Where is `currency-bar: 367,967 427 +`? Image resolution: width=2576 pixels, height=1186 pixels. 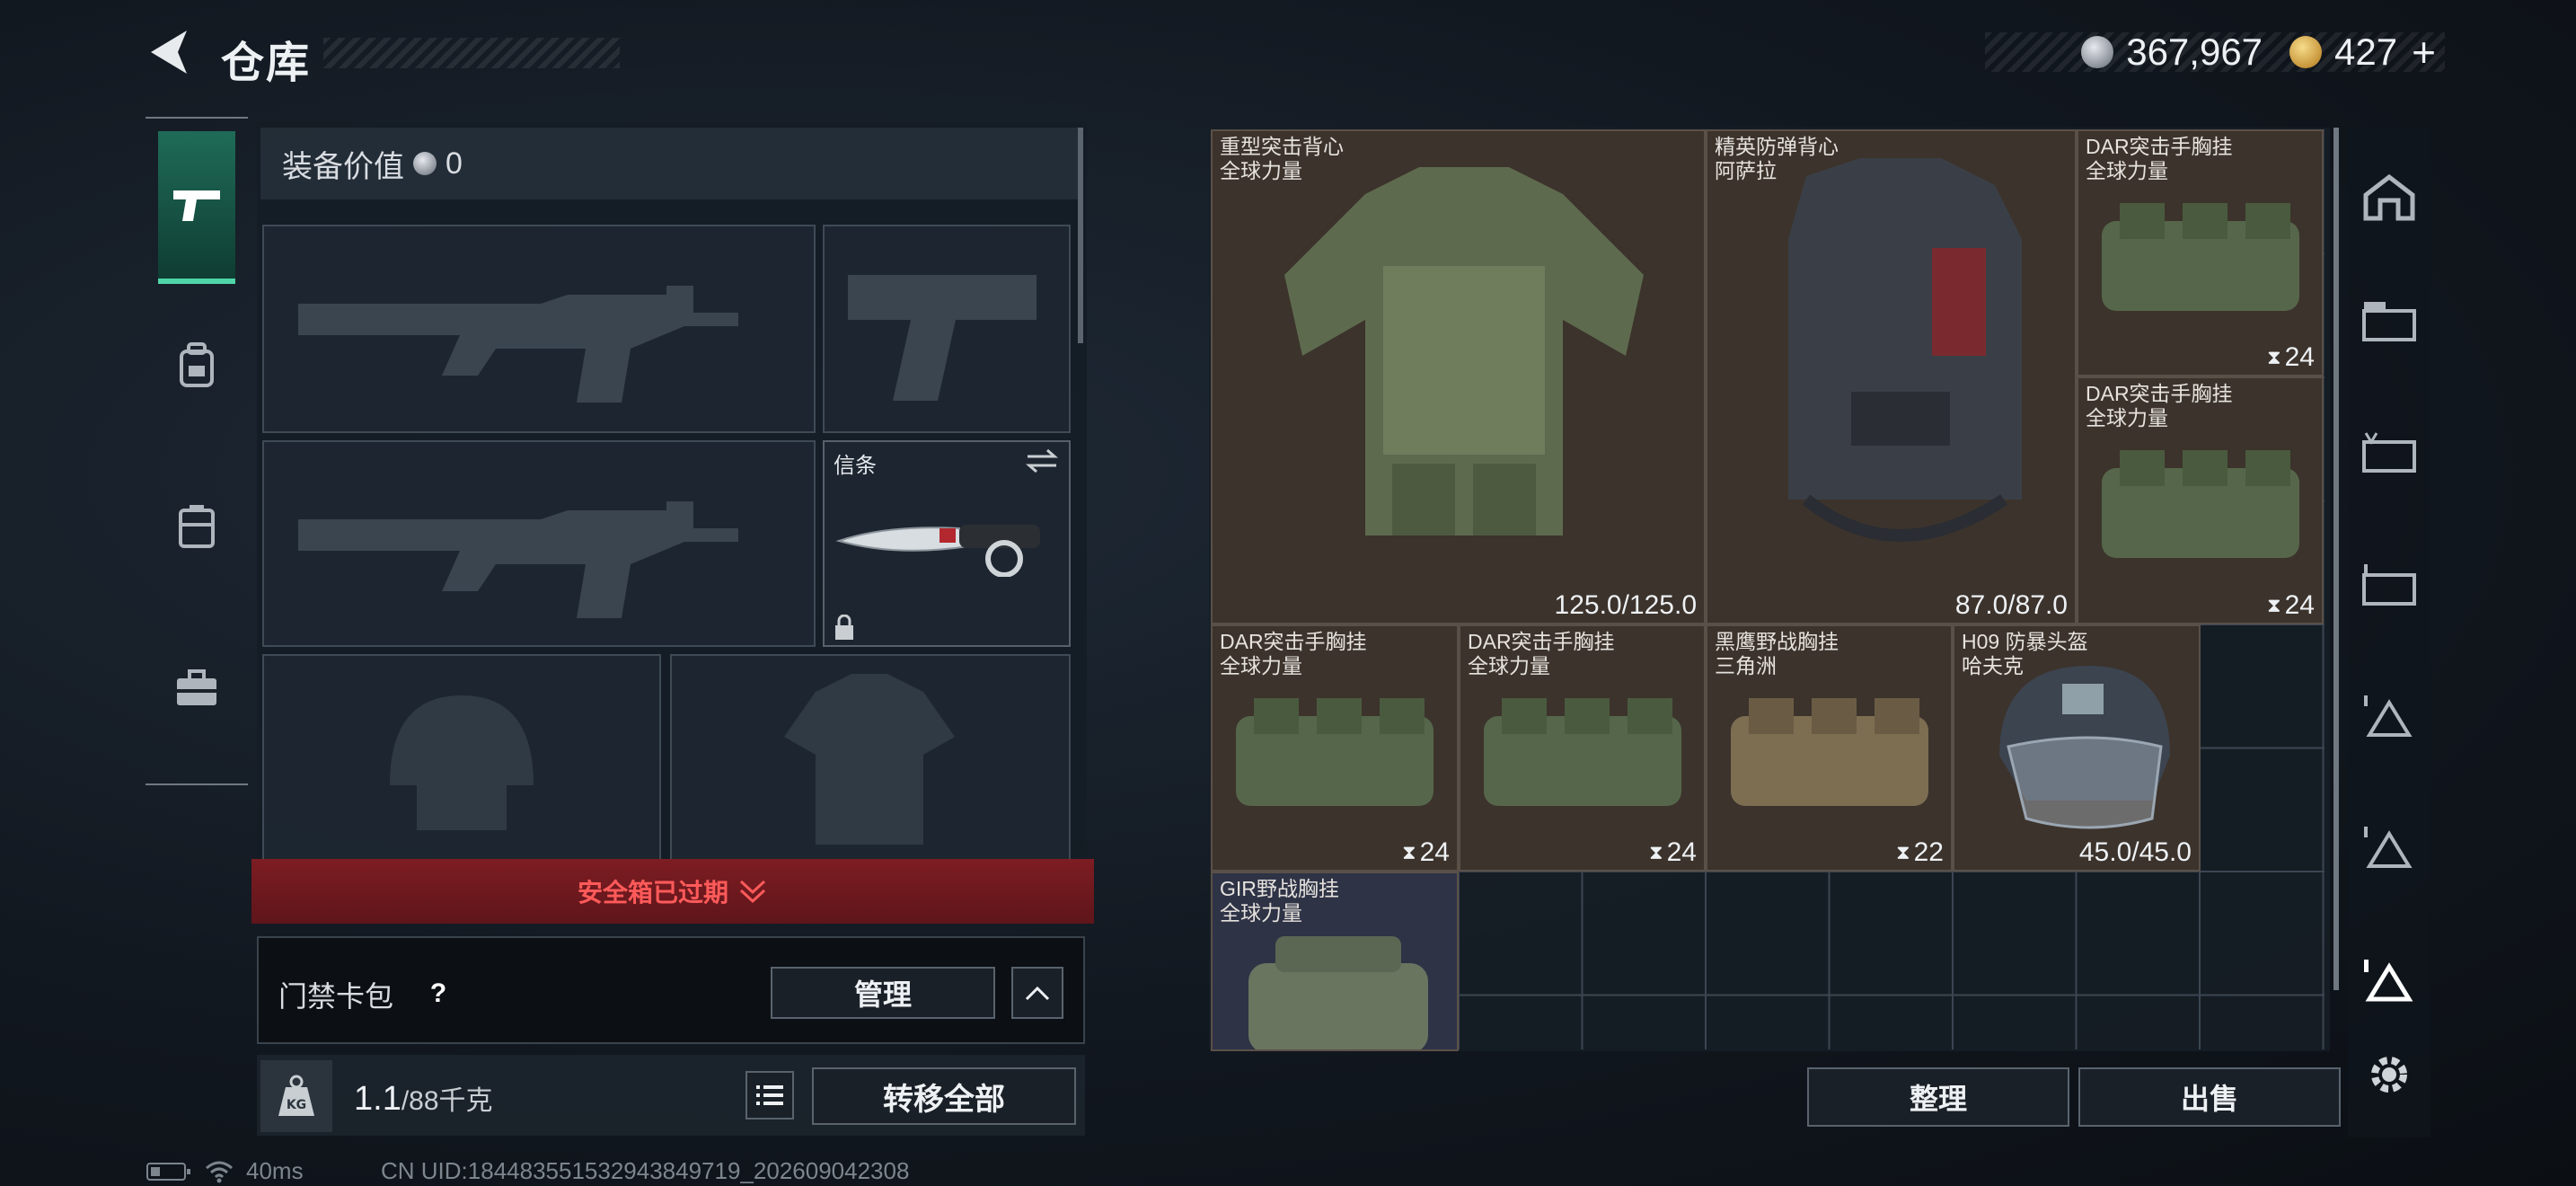
currency-bar: 367,967 427 + is located at coordinates (2215, 52).